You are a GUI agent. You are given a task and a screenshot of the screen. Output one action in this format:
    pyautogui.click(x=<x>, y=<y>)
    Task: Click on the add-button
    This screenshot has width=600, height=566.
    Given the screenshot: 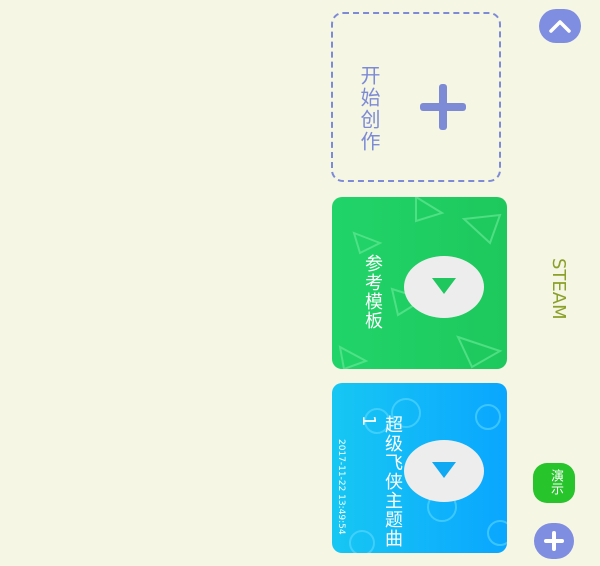 What is the action you would take?
    pyautogui.click(x=554, y=541)
    